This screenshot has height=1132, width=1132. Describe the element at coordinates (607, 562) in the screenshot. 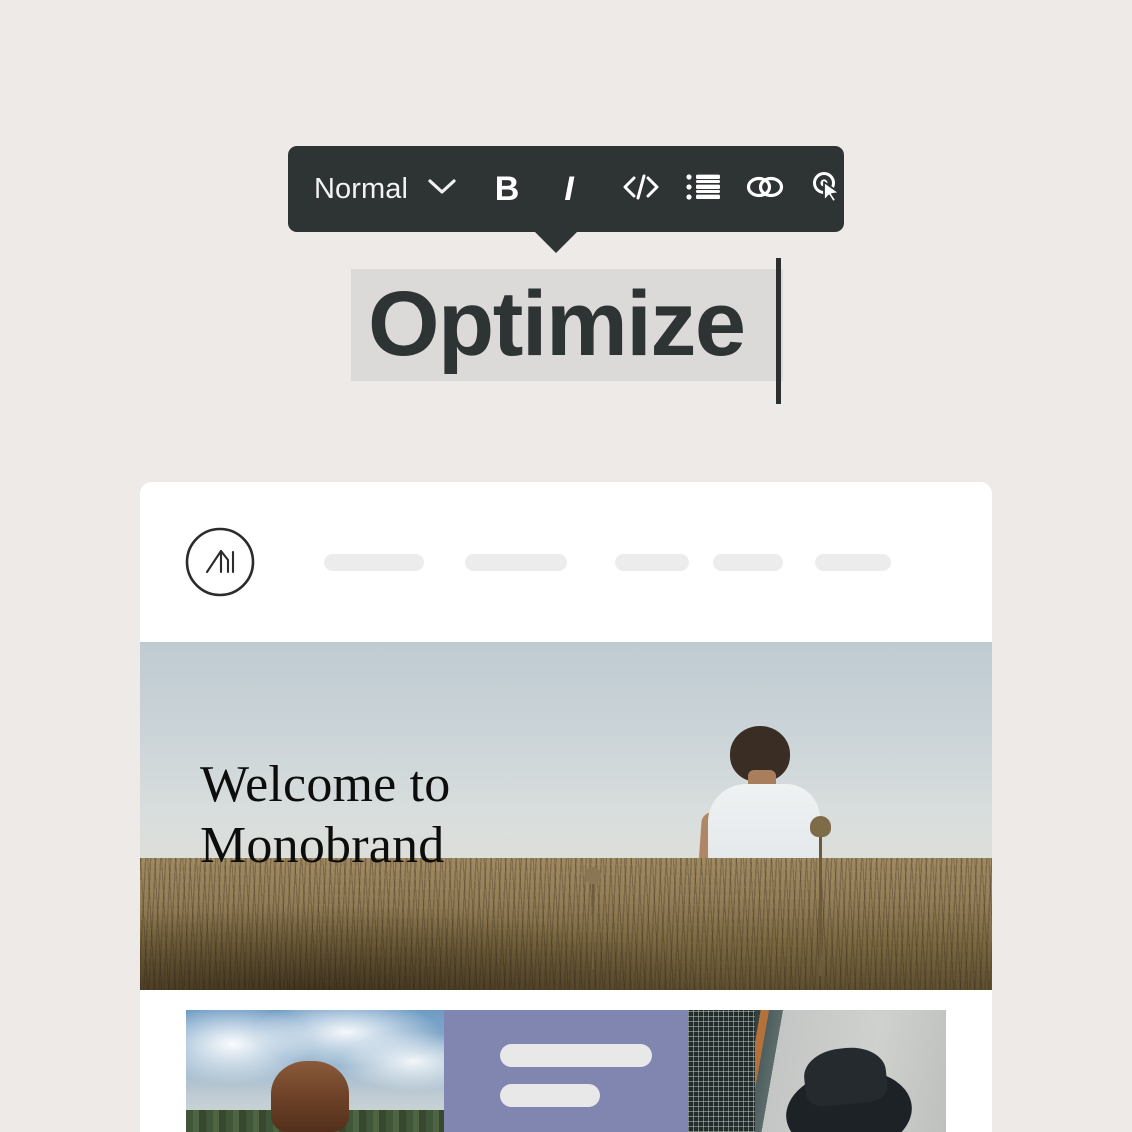

I see `site-nav-items` at that location.